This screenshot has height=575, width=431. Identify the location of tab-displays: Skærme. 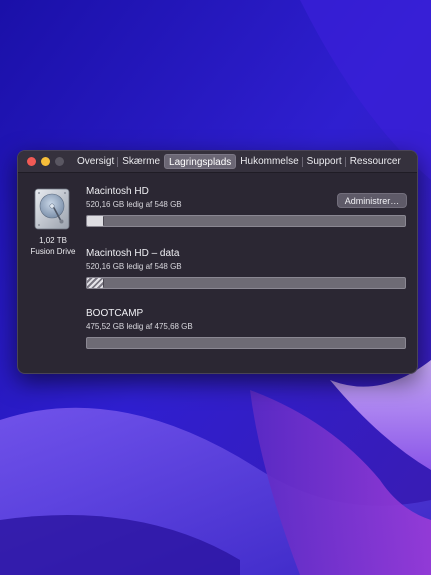
(140, 161).